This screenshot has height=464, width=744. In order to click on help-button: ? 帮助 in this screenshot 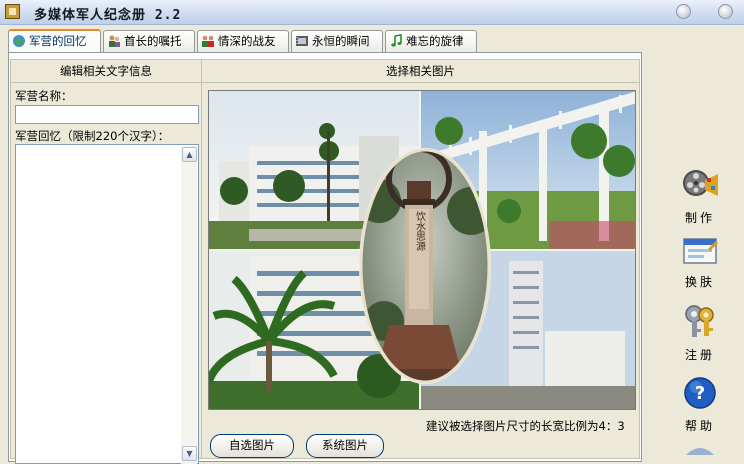, I will do `click(700, 405)`.